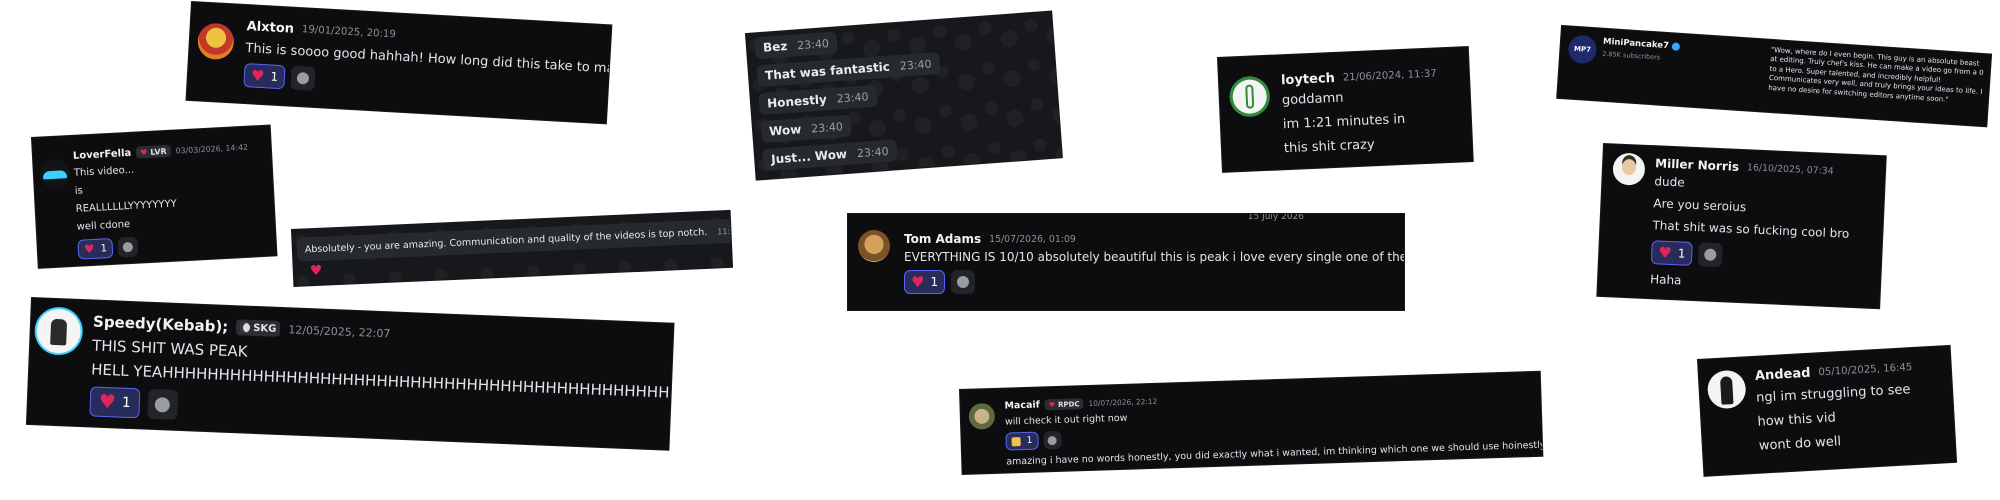 The width and height of the screenshot is (2000, 500). What do you see at coordinates (1751, 229) in the screenshot?
I see `message-line: That shit was so fucking cool bro` at bounding box center [1751, 229].